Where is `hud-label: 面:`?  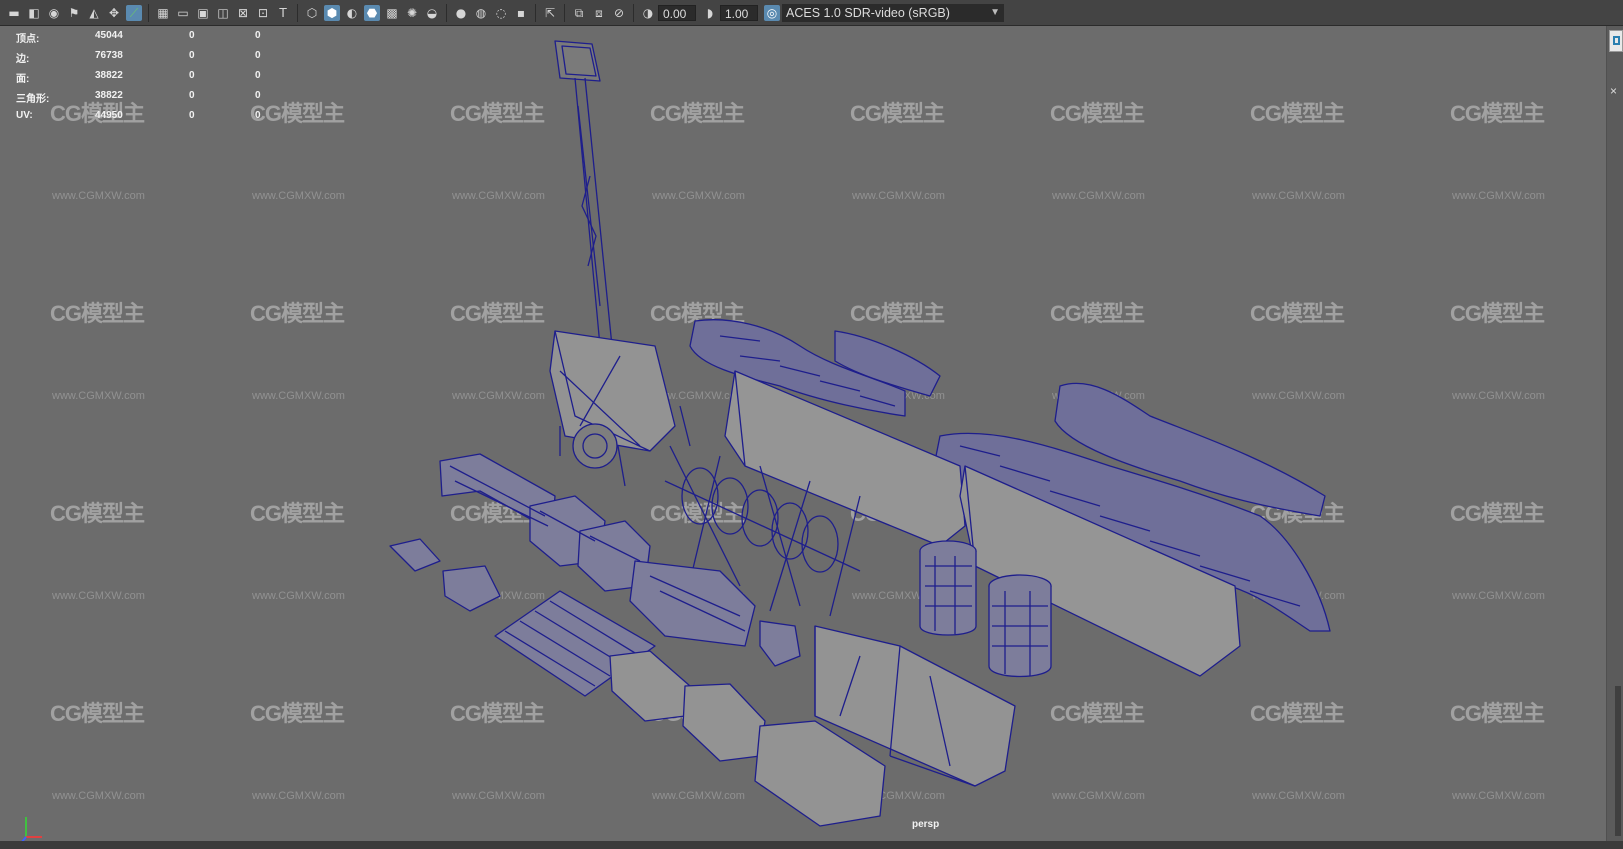
hud-label: 面: is located at coordinates (23, 79).